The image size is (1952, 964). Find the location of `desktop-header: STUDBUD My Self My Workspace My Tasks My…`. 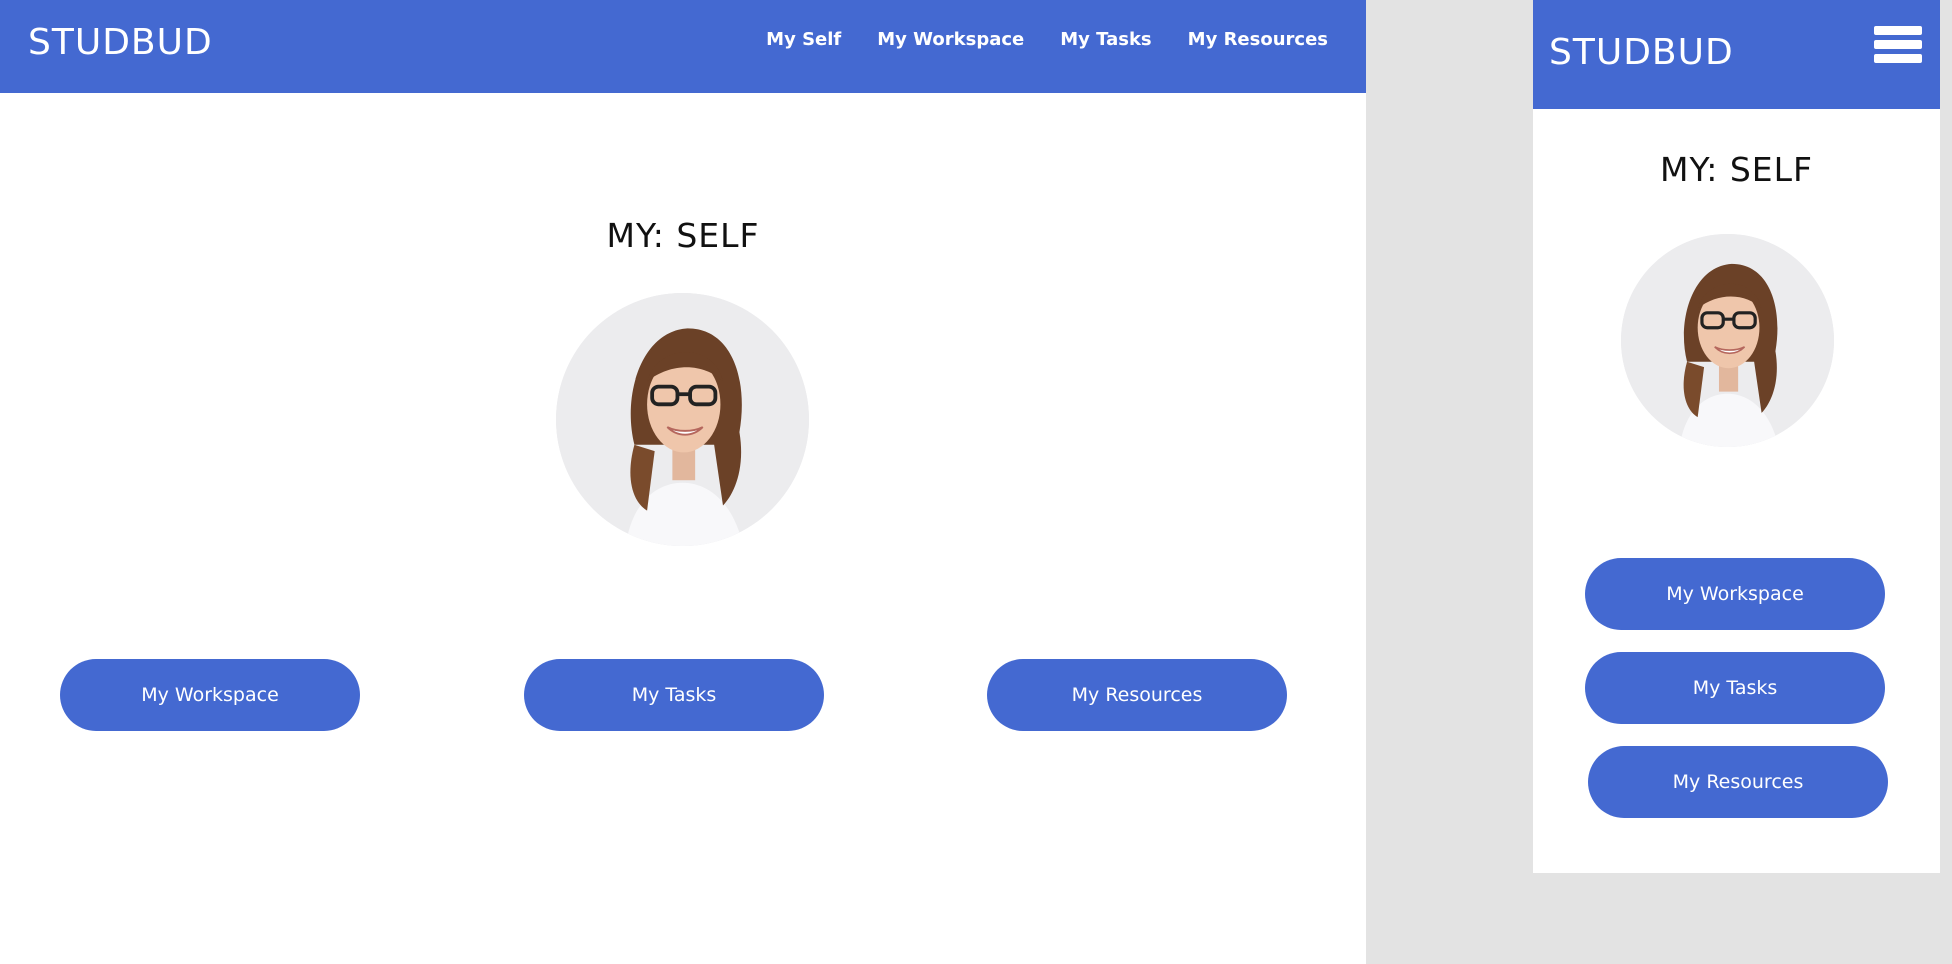

desktop-header: STUDBUD My Self My Workspace My Tasks My… is located at coordinates (683, 46).